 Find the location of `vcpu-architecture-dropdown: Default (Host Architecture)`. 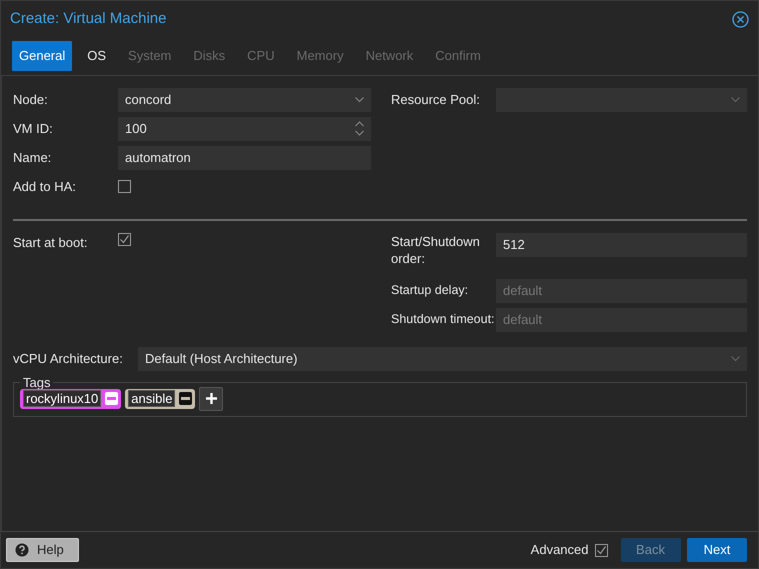

vcpu-architecture-dropdown: Default (Host Architecture) is located at coordinates (442, 358).